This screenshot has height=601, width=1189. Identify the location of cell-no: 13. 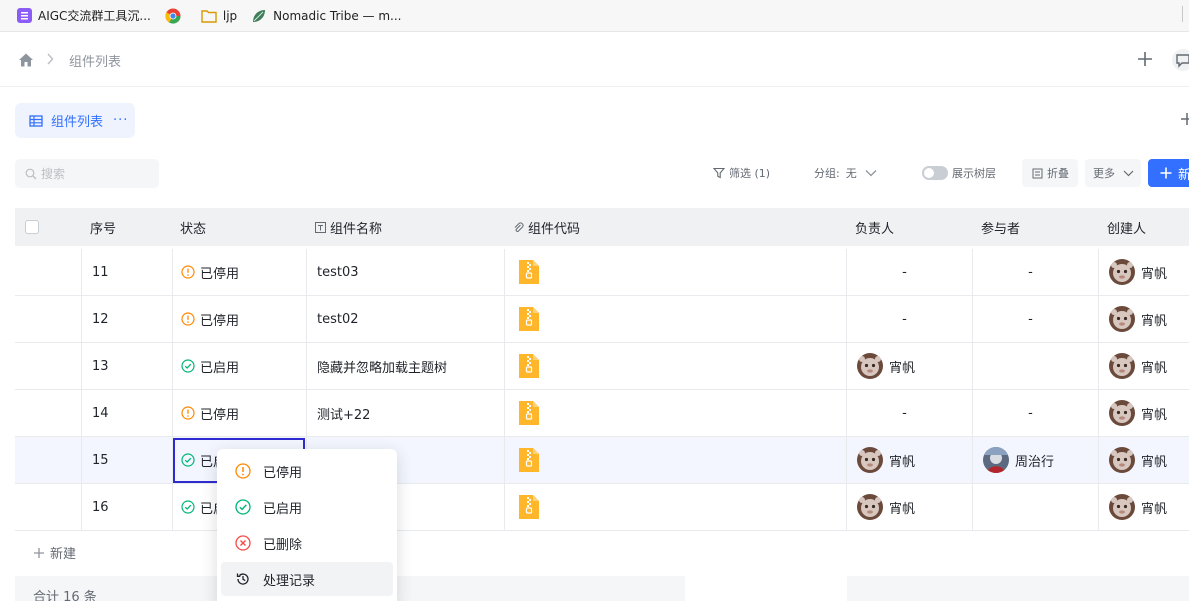
(126, 366).